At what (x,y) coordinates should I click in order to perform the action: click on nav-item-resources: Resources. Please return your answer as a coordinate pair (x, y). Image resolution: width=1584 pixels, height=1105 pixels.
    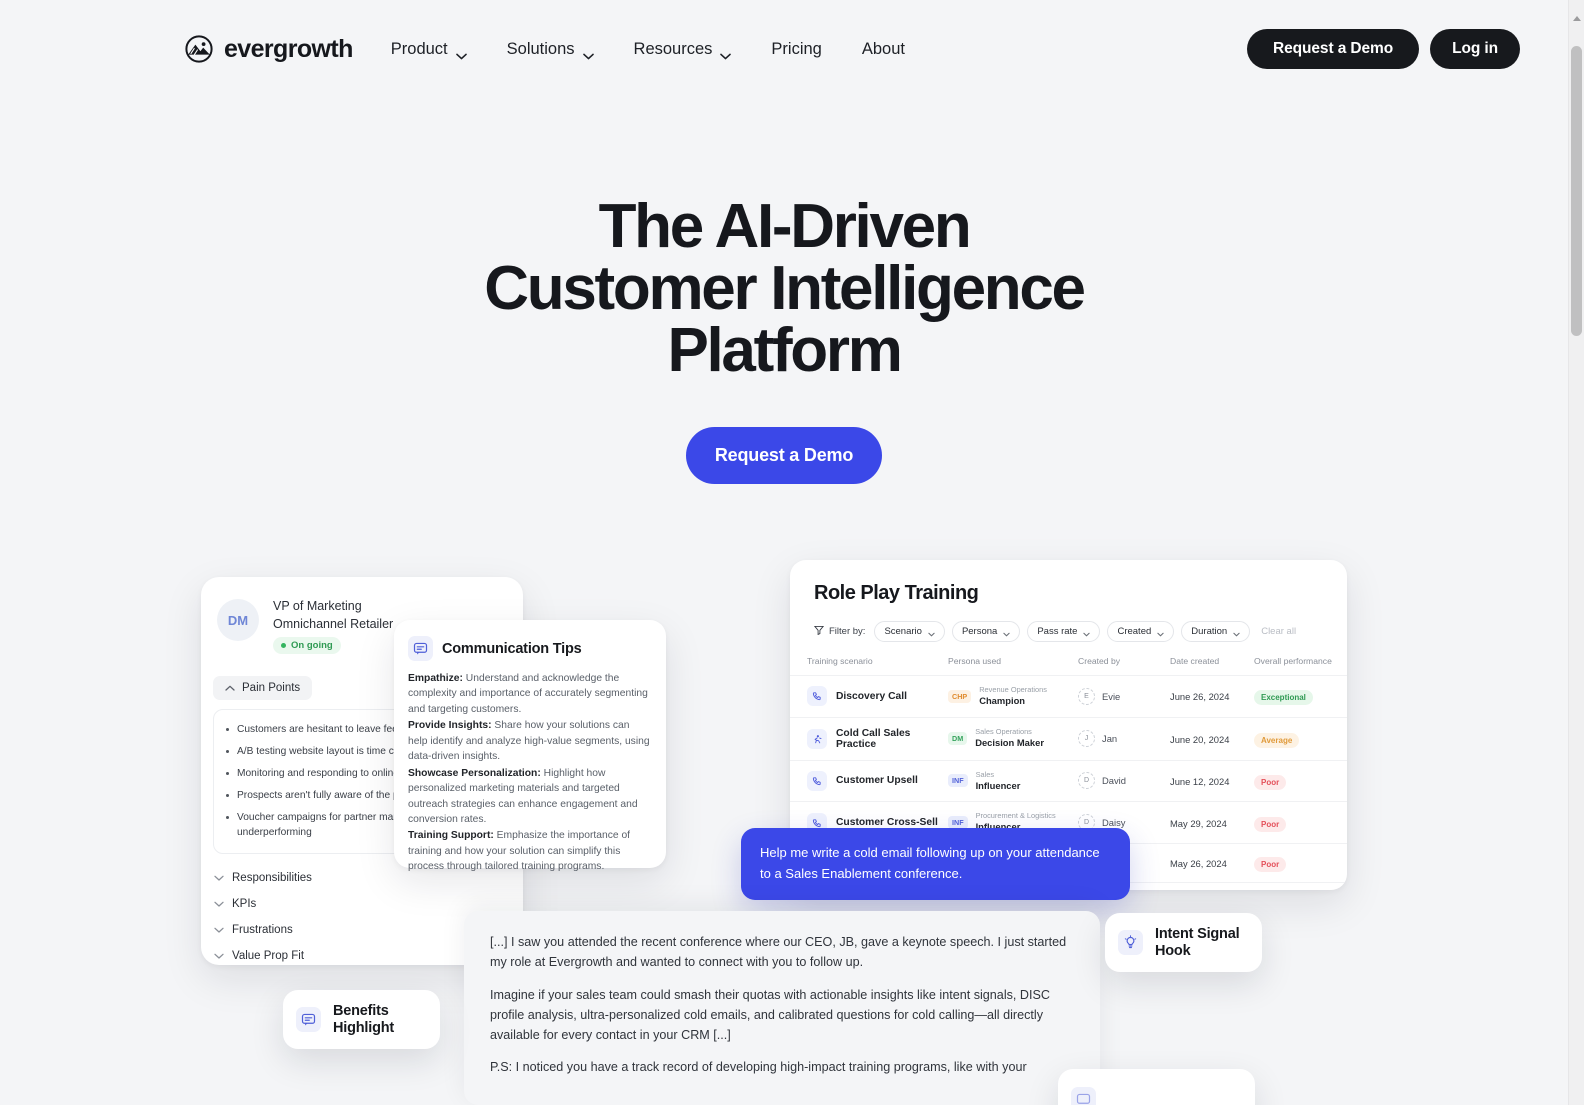
    Looking at the image, I should click on (683, 49).